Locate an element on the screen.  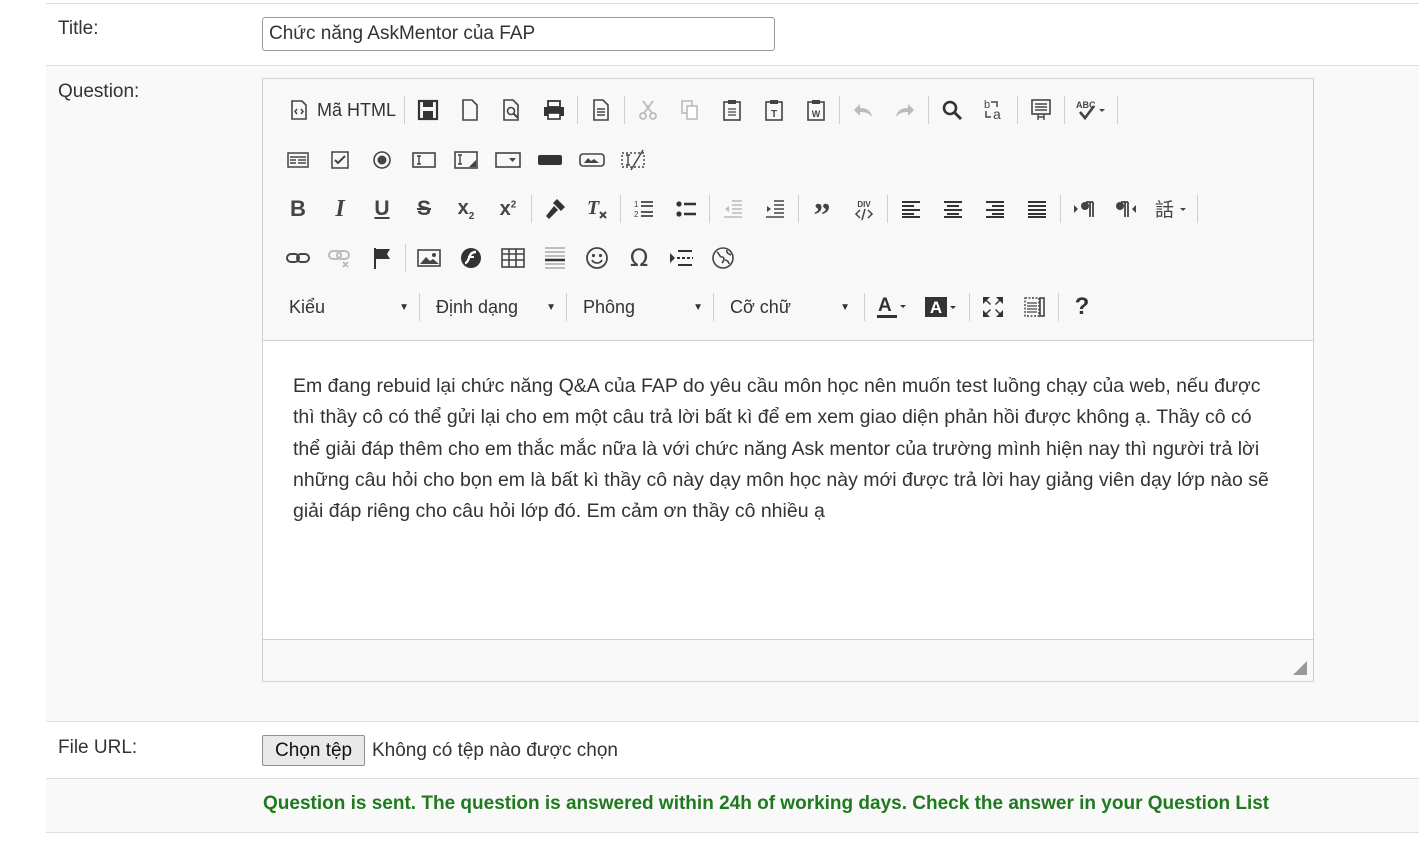
toolbar-row-1: Mã HTML T W ba ABC is located at coordinates (702, 110).